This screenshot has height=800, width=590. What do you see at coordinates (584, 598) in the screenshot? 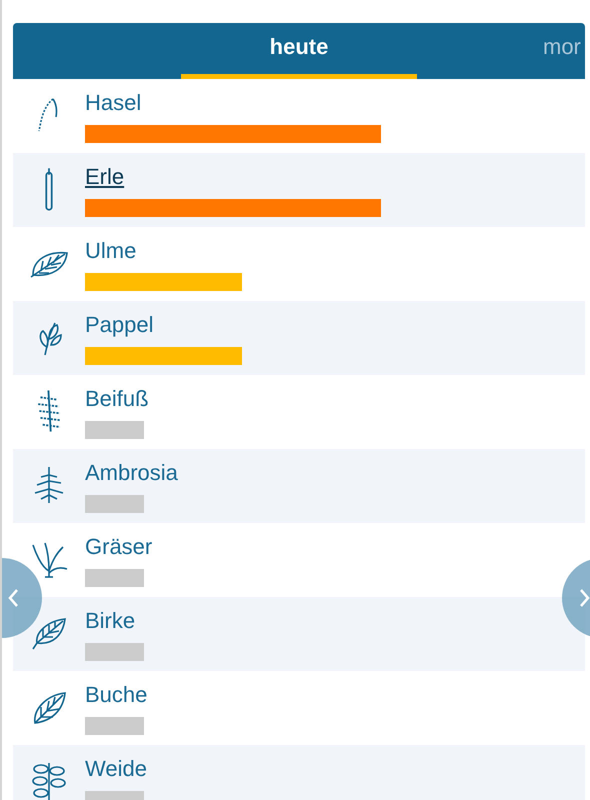
I see `chevron-right-icon` at bounding box center [584, 598].